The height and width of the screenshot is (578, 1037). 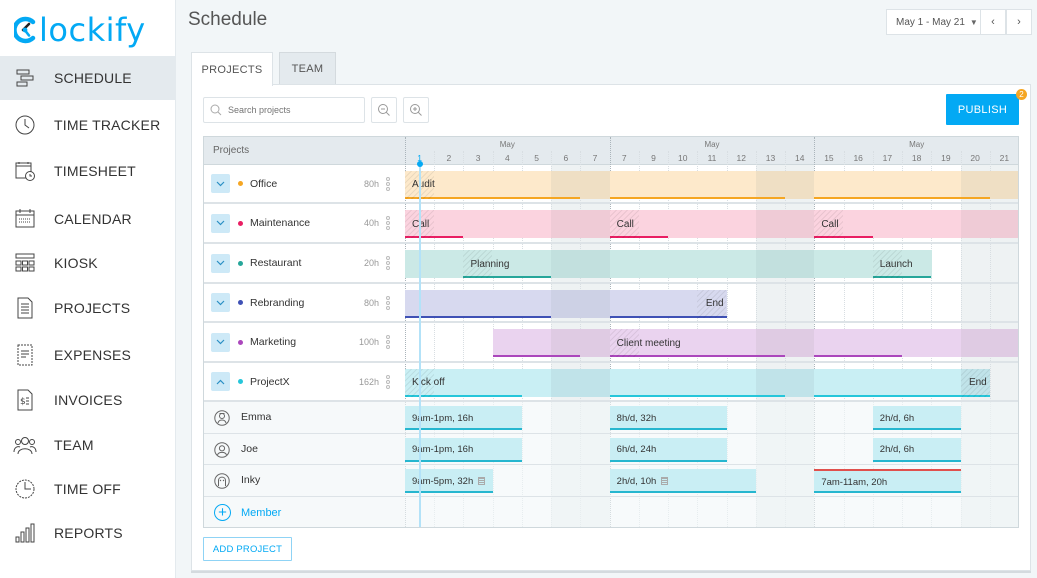 I want to click on milestone-label: Call, so click(x=826, y=224).